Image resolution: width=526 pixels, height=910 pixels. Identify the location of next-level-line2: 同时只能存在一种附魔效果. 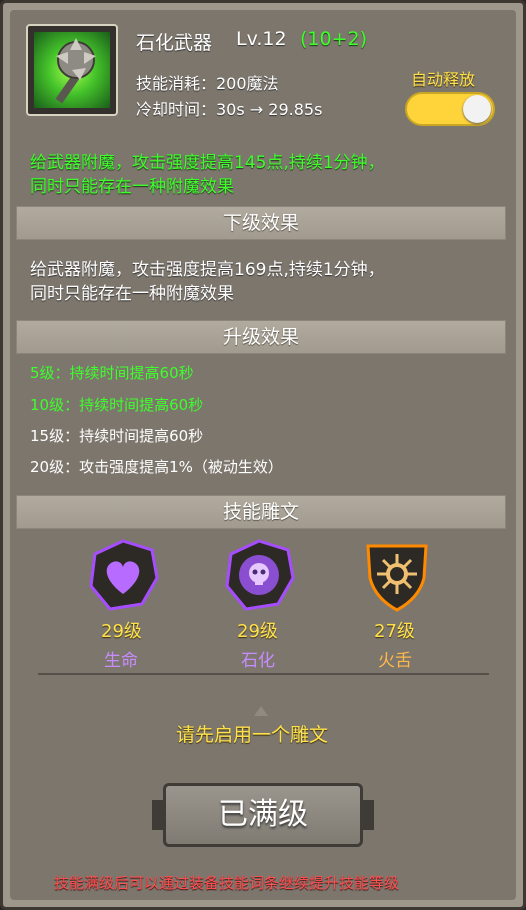
(132, 294).